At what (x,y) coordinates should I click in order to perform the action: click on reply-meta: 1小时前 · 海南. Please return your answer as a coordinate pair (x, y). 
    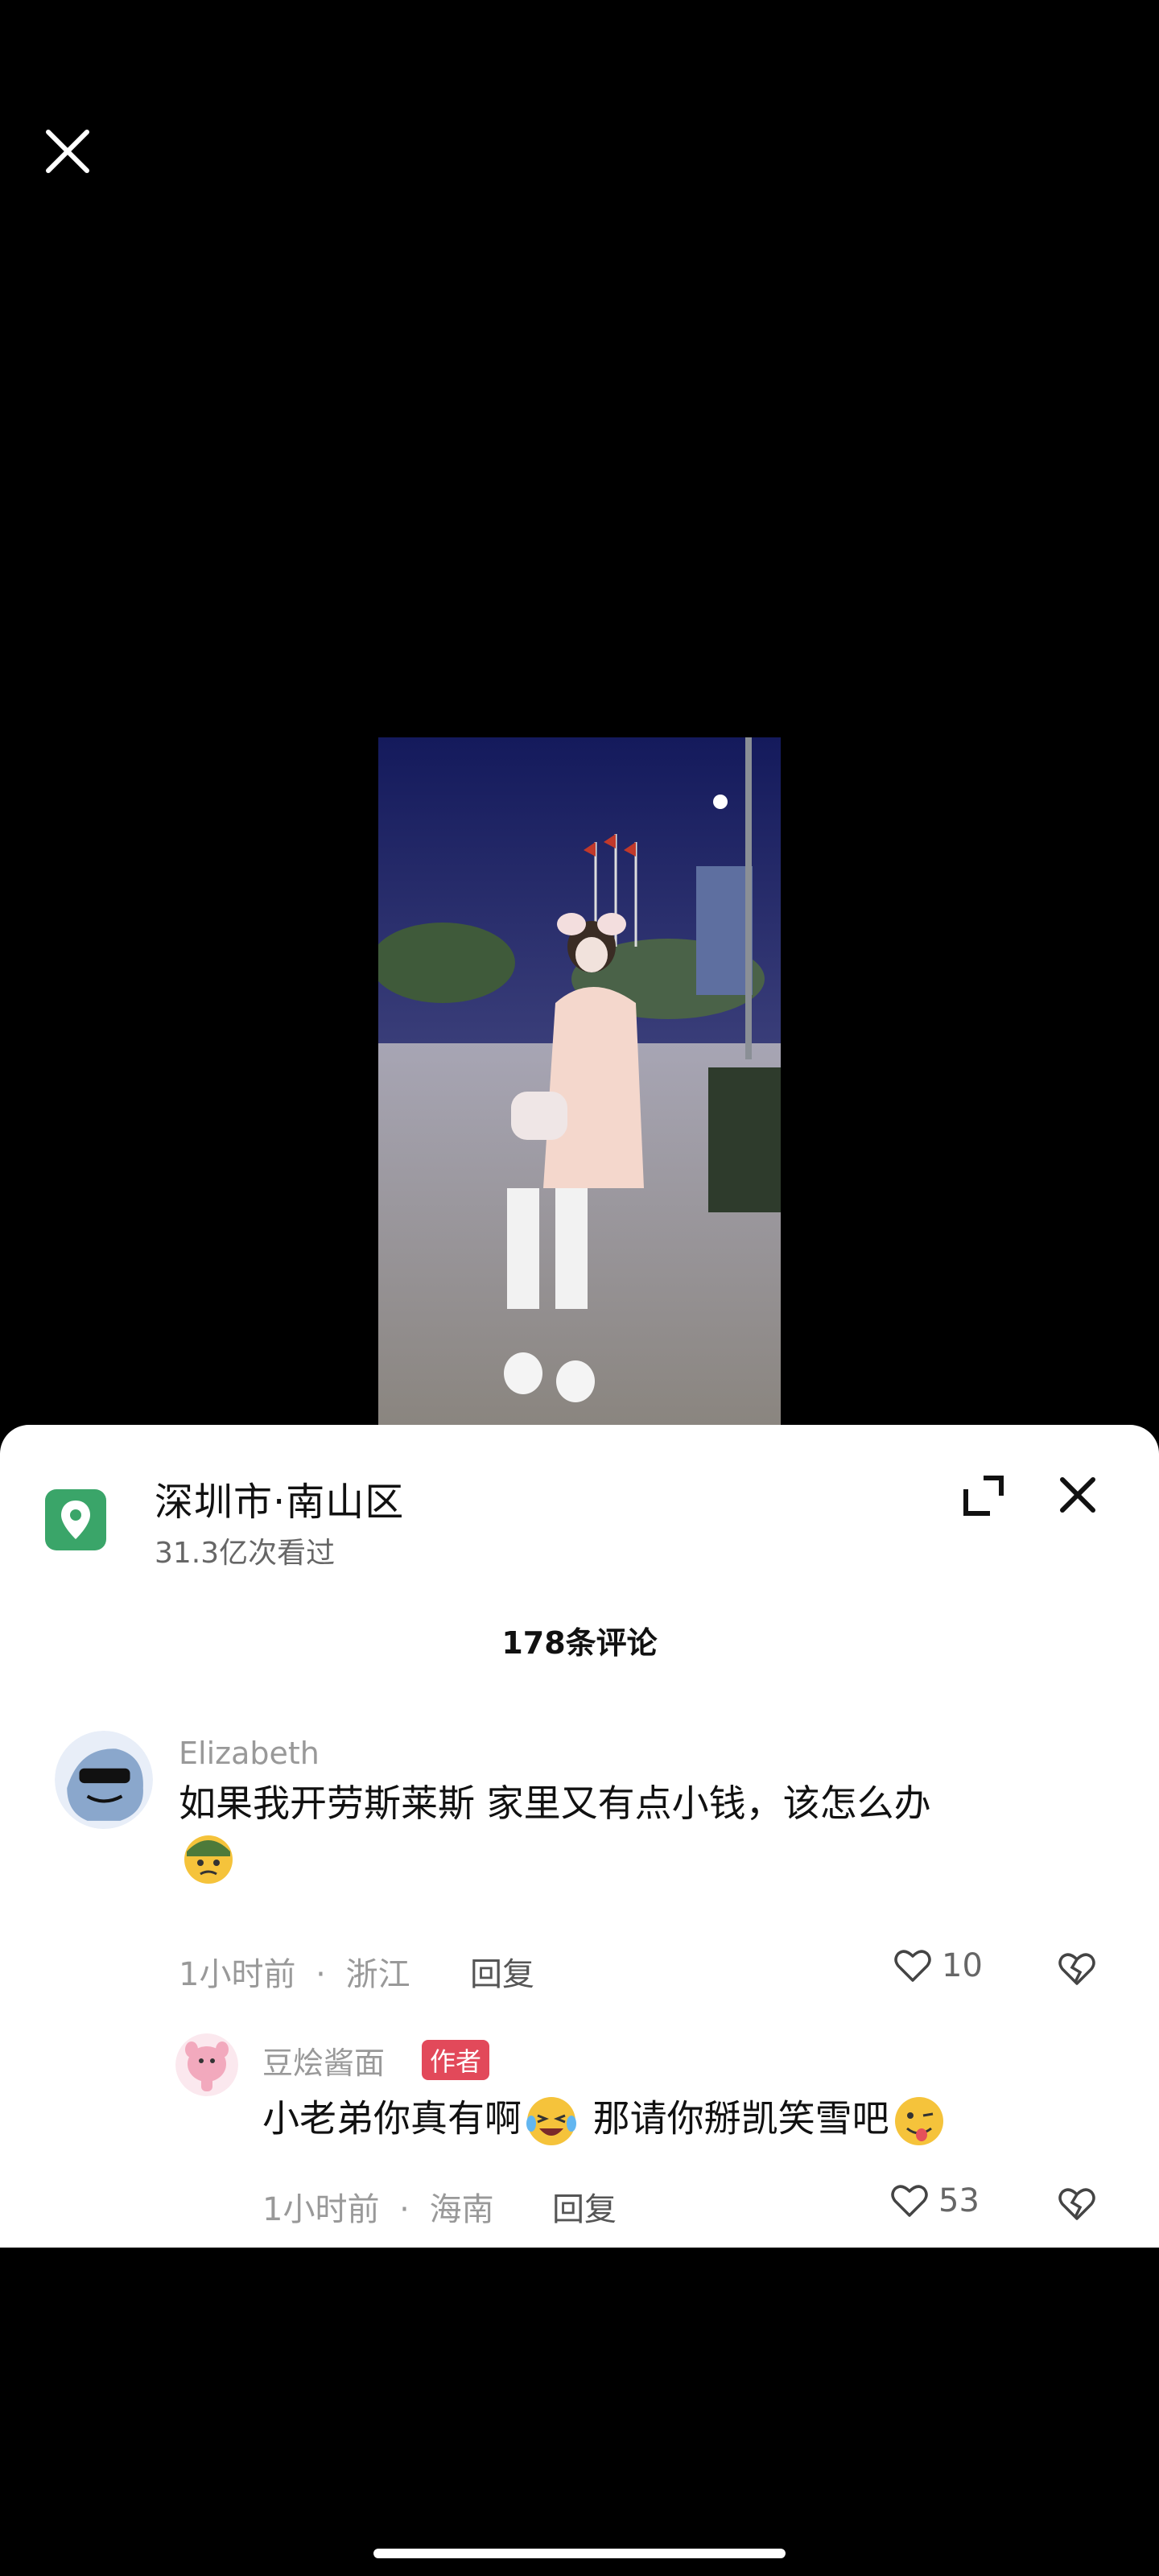
    Looking at the image, I should click on (378, 2206).